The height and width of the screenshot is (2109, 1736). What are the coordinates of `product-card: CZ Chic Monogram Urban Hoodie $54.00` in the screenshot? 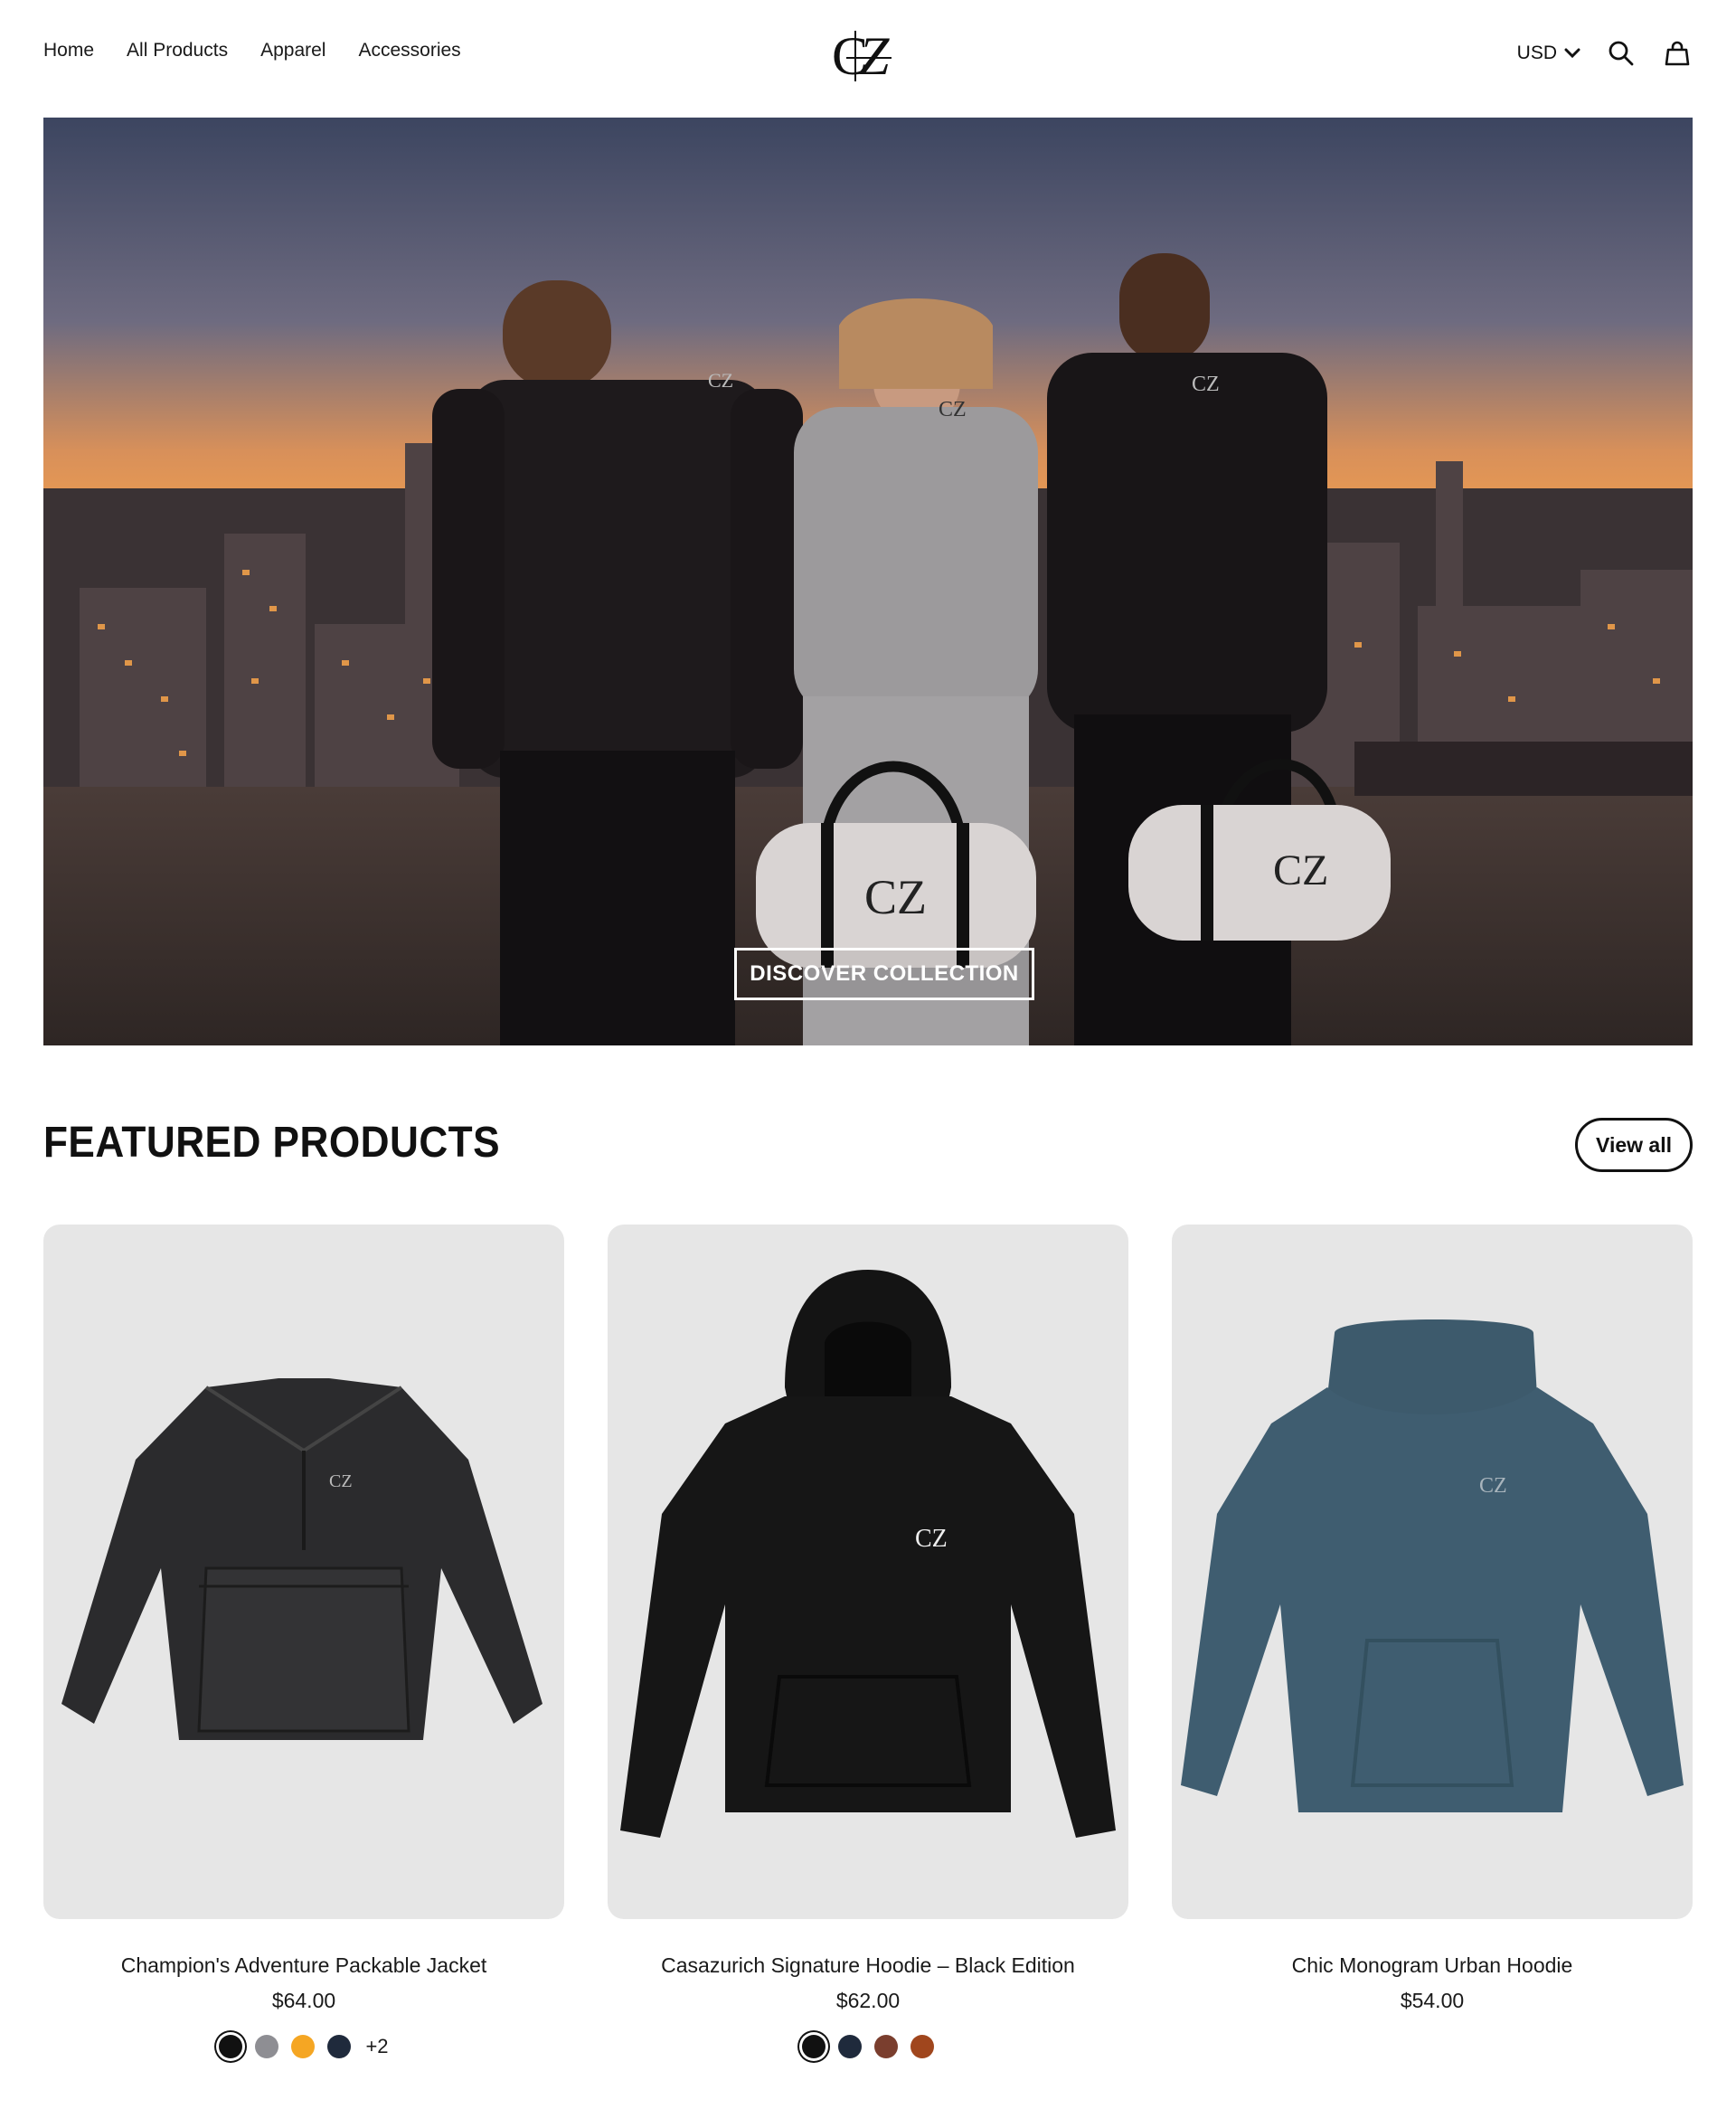 It's located at (1433, 1642).